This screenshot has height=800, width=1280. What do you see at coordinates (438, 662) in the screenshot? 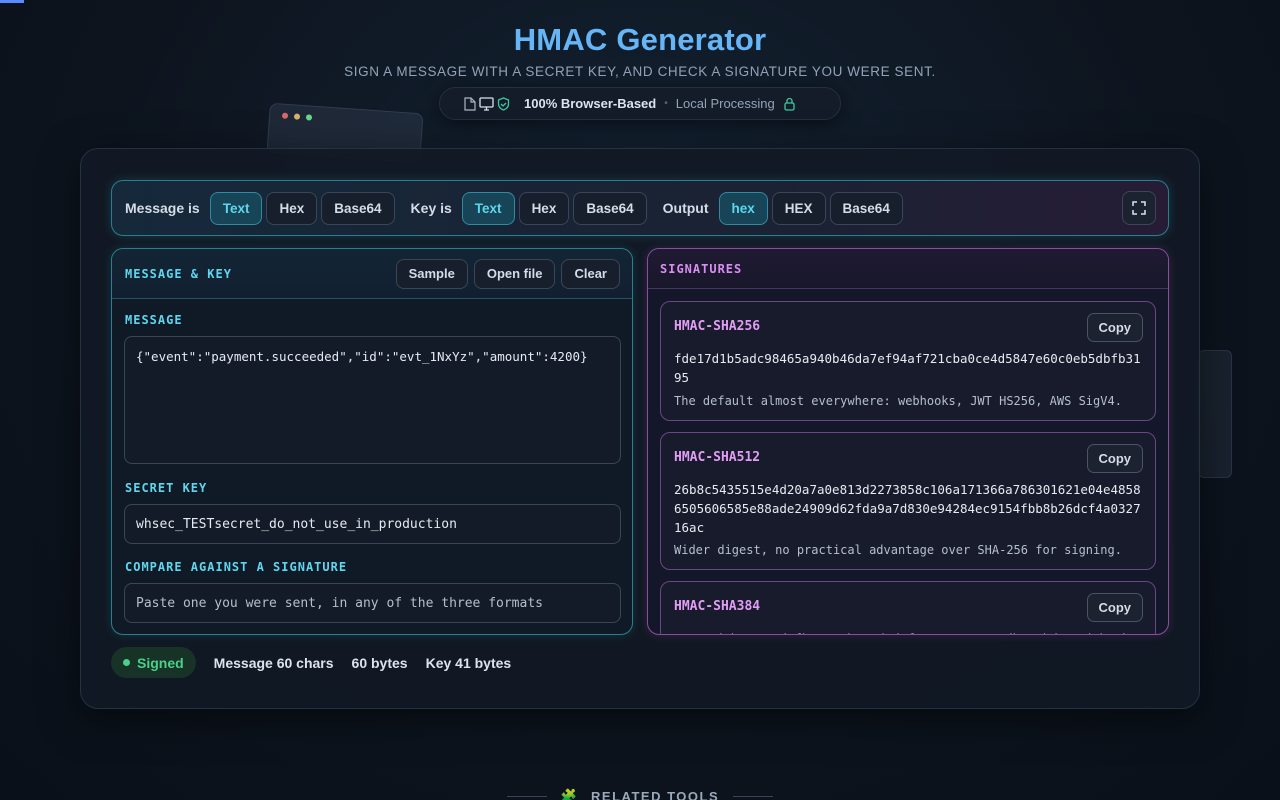
I see `key-stat-label: Key` at bounding box center [438, 662].